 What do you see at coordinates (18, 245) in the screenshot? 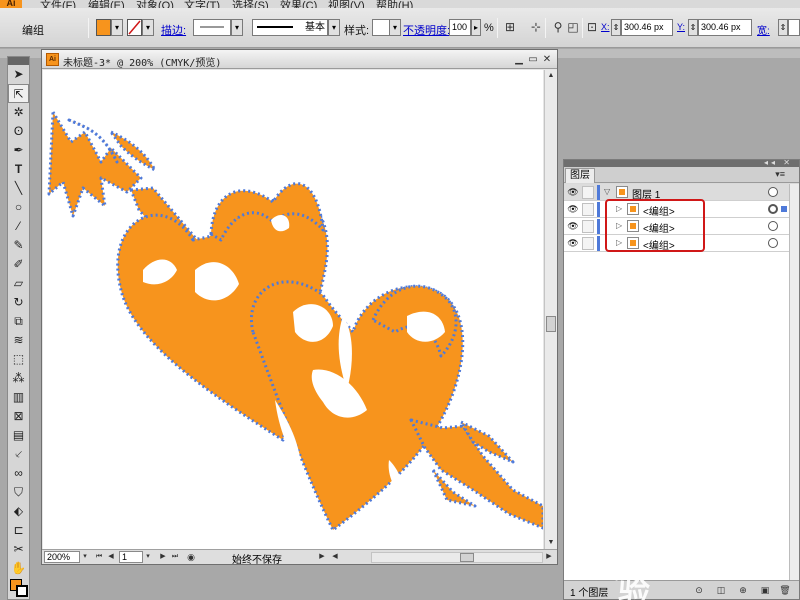
I see `pencil-tool-icon: ✎` at bounding box center [18, 245].